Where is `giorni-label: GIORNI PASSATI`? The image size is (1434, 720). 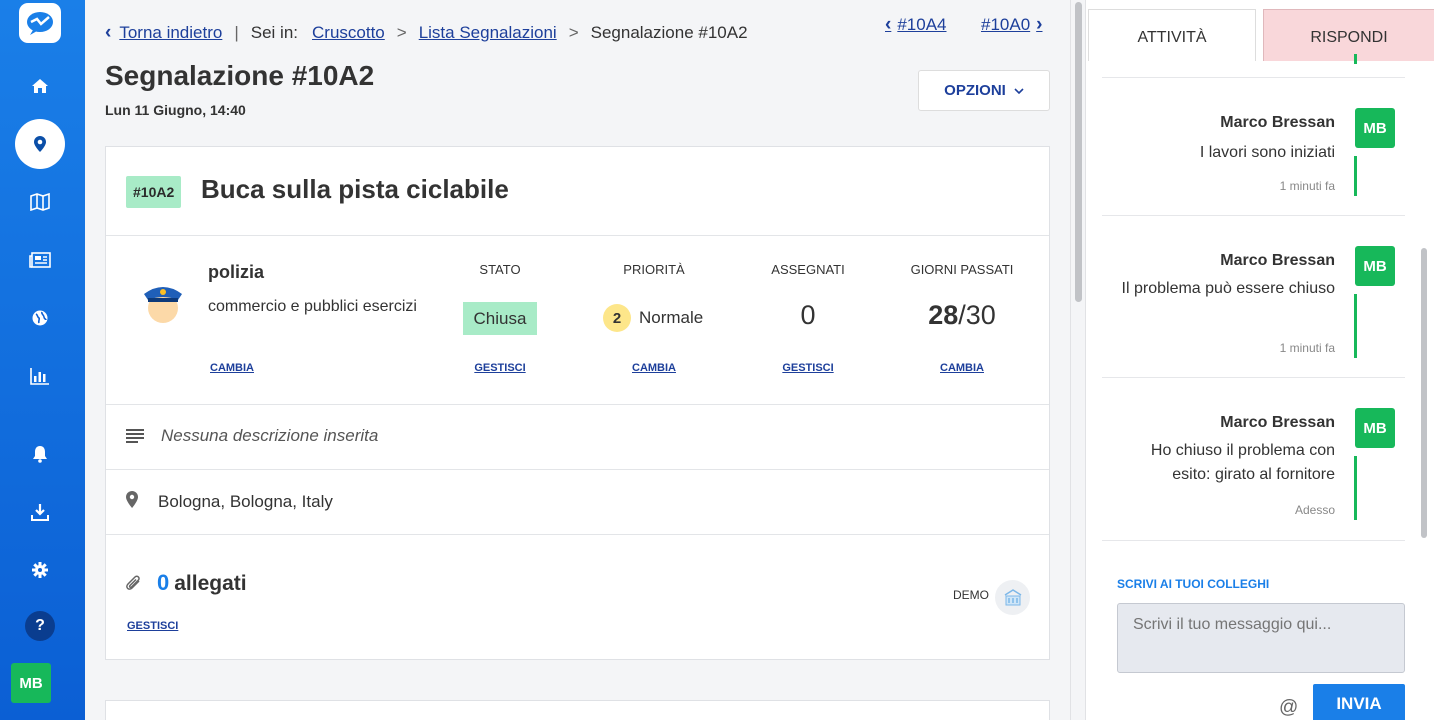
giorni-label: GIORNI PASSATI is located at coordinates (962, 269).